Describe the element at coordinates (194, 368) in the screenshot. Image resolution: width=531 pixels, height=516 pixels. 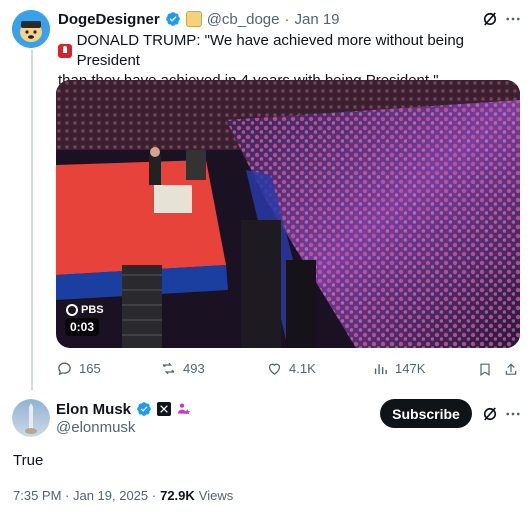
I see `repost-count: 493` at that location.